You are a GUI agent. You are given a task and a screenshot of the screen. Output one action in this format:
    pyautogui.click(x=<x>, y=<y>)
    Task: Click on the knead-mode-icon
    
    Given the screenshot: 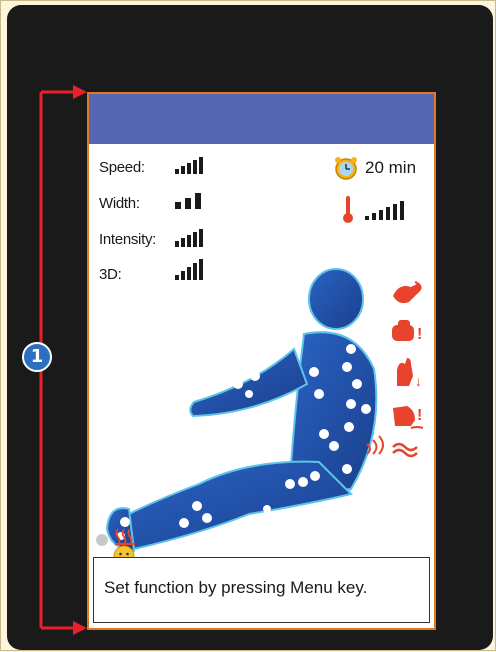 What is the action you would take?
    pyautogui.click(x=409, y=293)
    